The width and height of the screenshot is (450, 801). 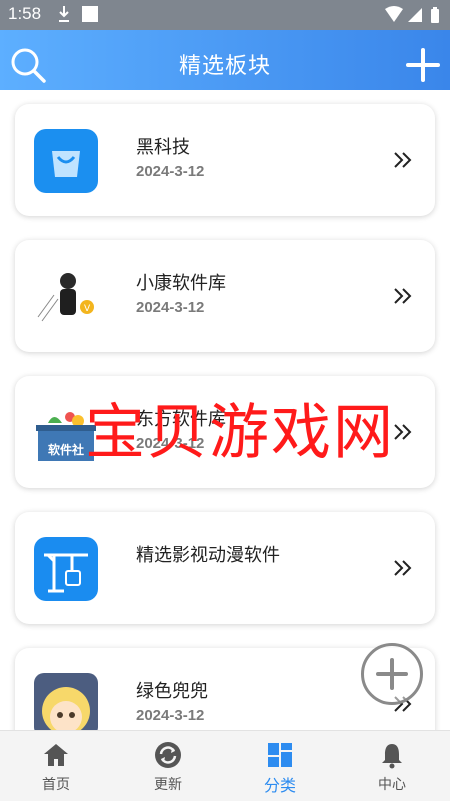 What do you see at coordinates (56, 755) in the screenshot?
I see `home-icon` at bounding box center [56, 755].